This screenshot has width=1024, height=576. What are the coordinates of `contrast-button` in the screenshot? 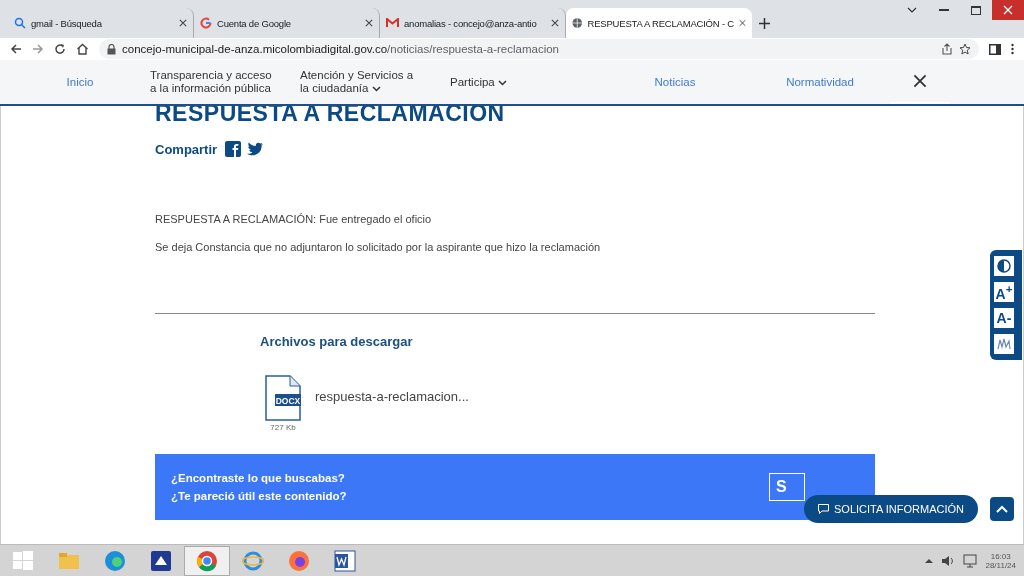 It's located at (1004, 266).